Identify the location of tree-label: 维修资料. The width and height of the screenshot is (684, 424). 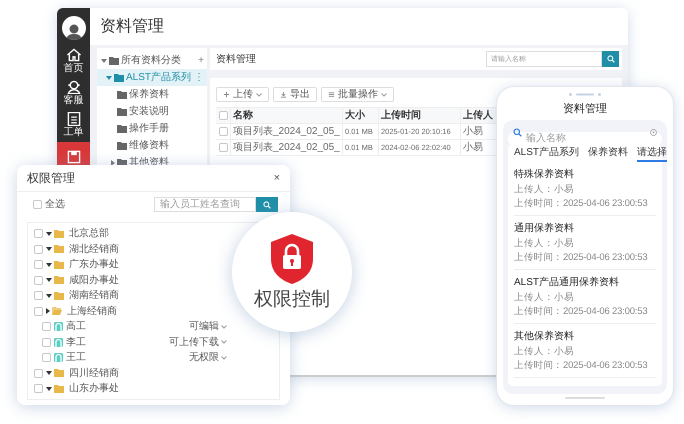
(149, 145).